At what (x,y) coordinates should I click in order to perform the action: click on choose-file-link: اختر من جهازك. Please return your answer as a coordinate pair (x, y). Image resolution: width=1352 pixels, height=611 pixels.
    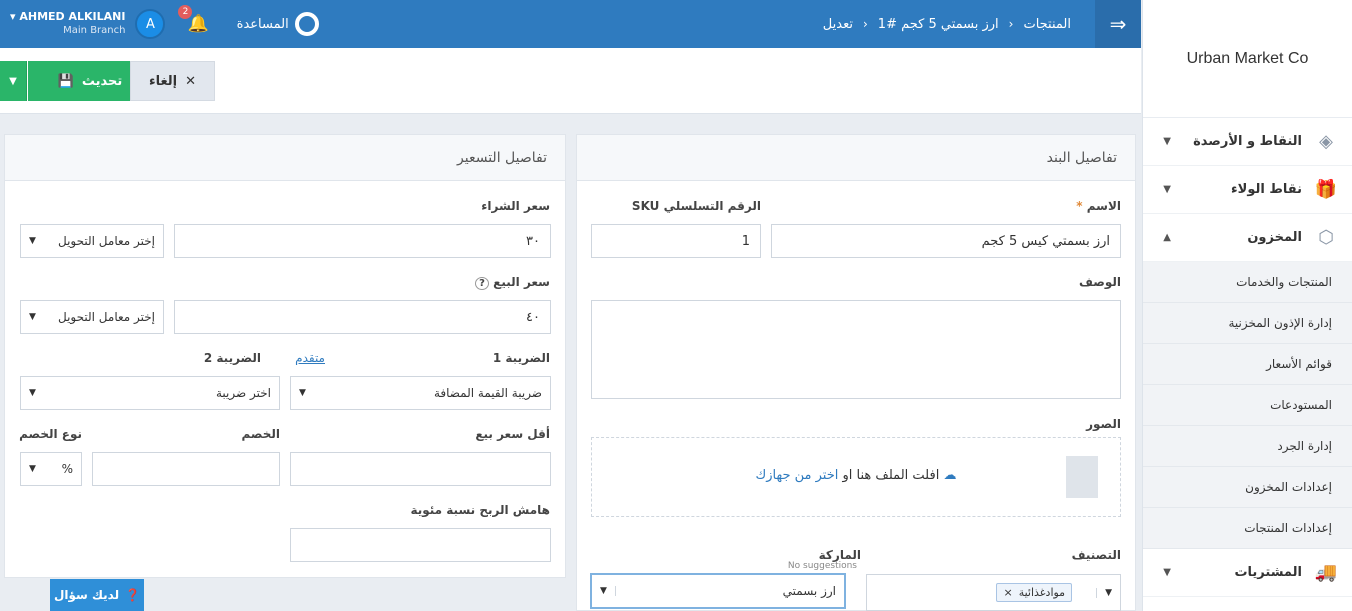
    Looking at the image, I should click on (797, 475).